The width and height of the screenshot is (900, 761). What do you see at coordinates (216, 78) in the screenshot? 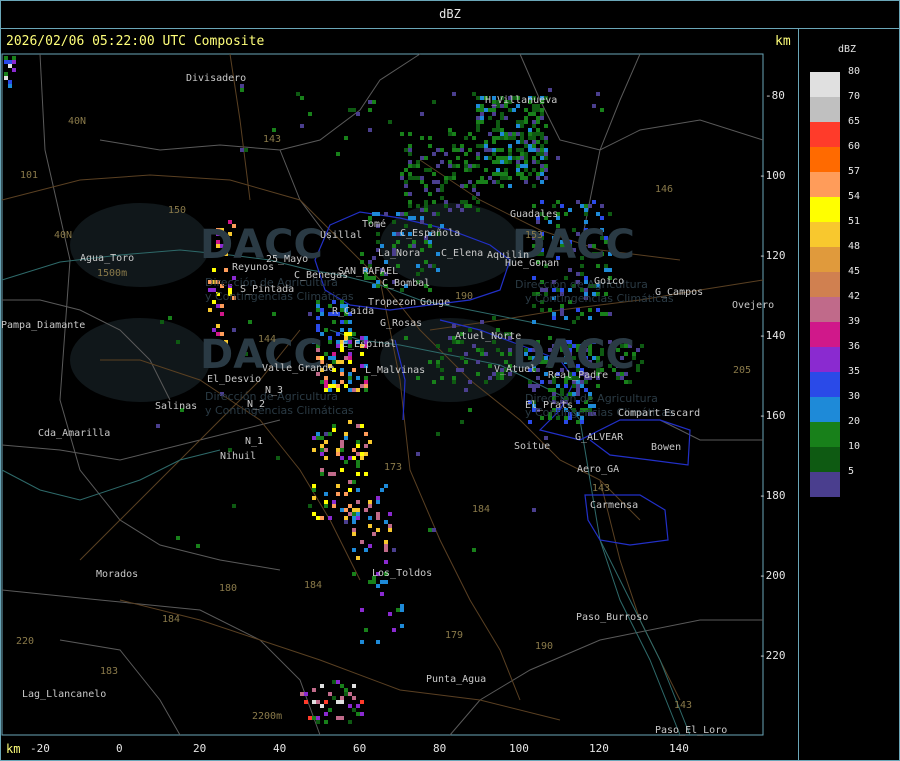
I see `place-label: Divisadero` at bounding box center [216, 78].